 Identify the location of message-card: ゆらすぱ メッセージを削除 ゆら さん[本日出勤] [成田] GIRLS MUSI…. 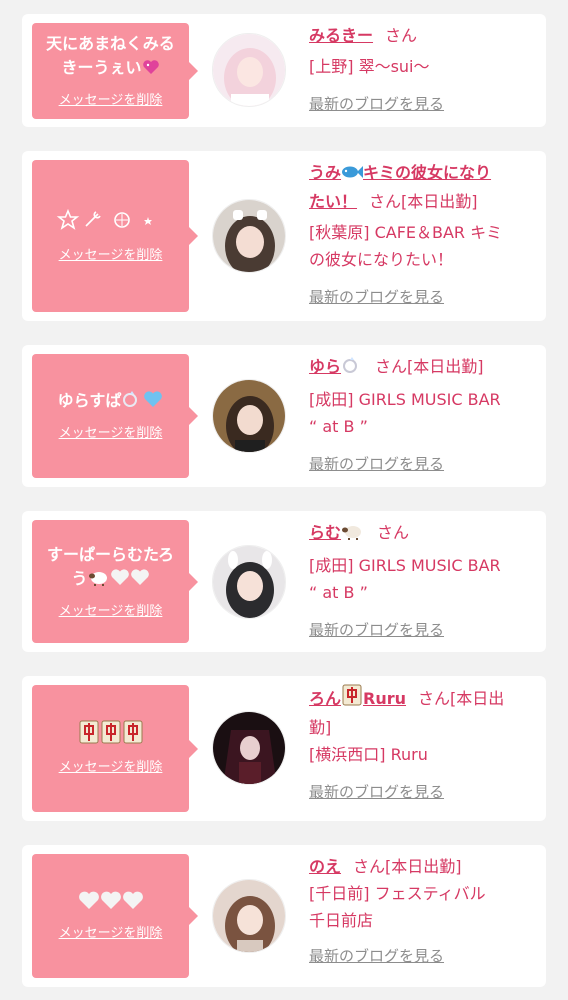
(284, 416).